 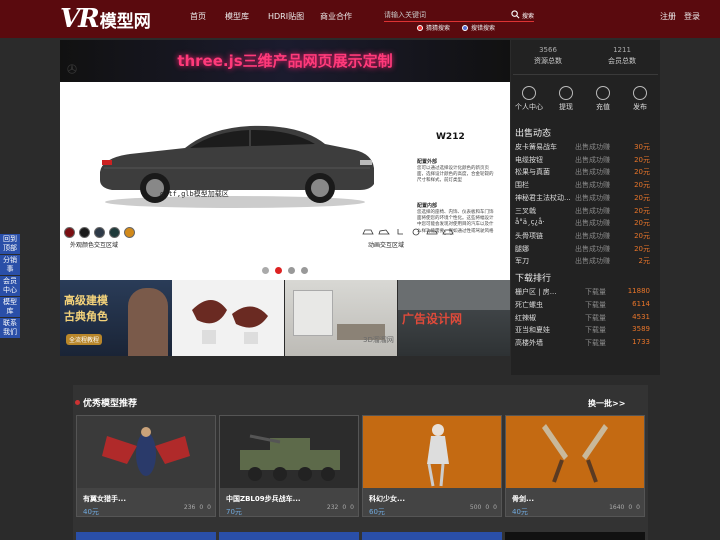 What do you see at coordinates (69, 232) in the screenshot?
I see `color-swatch-red` at bounding box center [69, 232].